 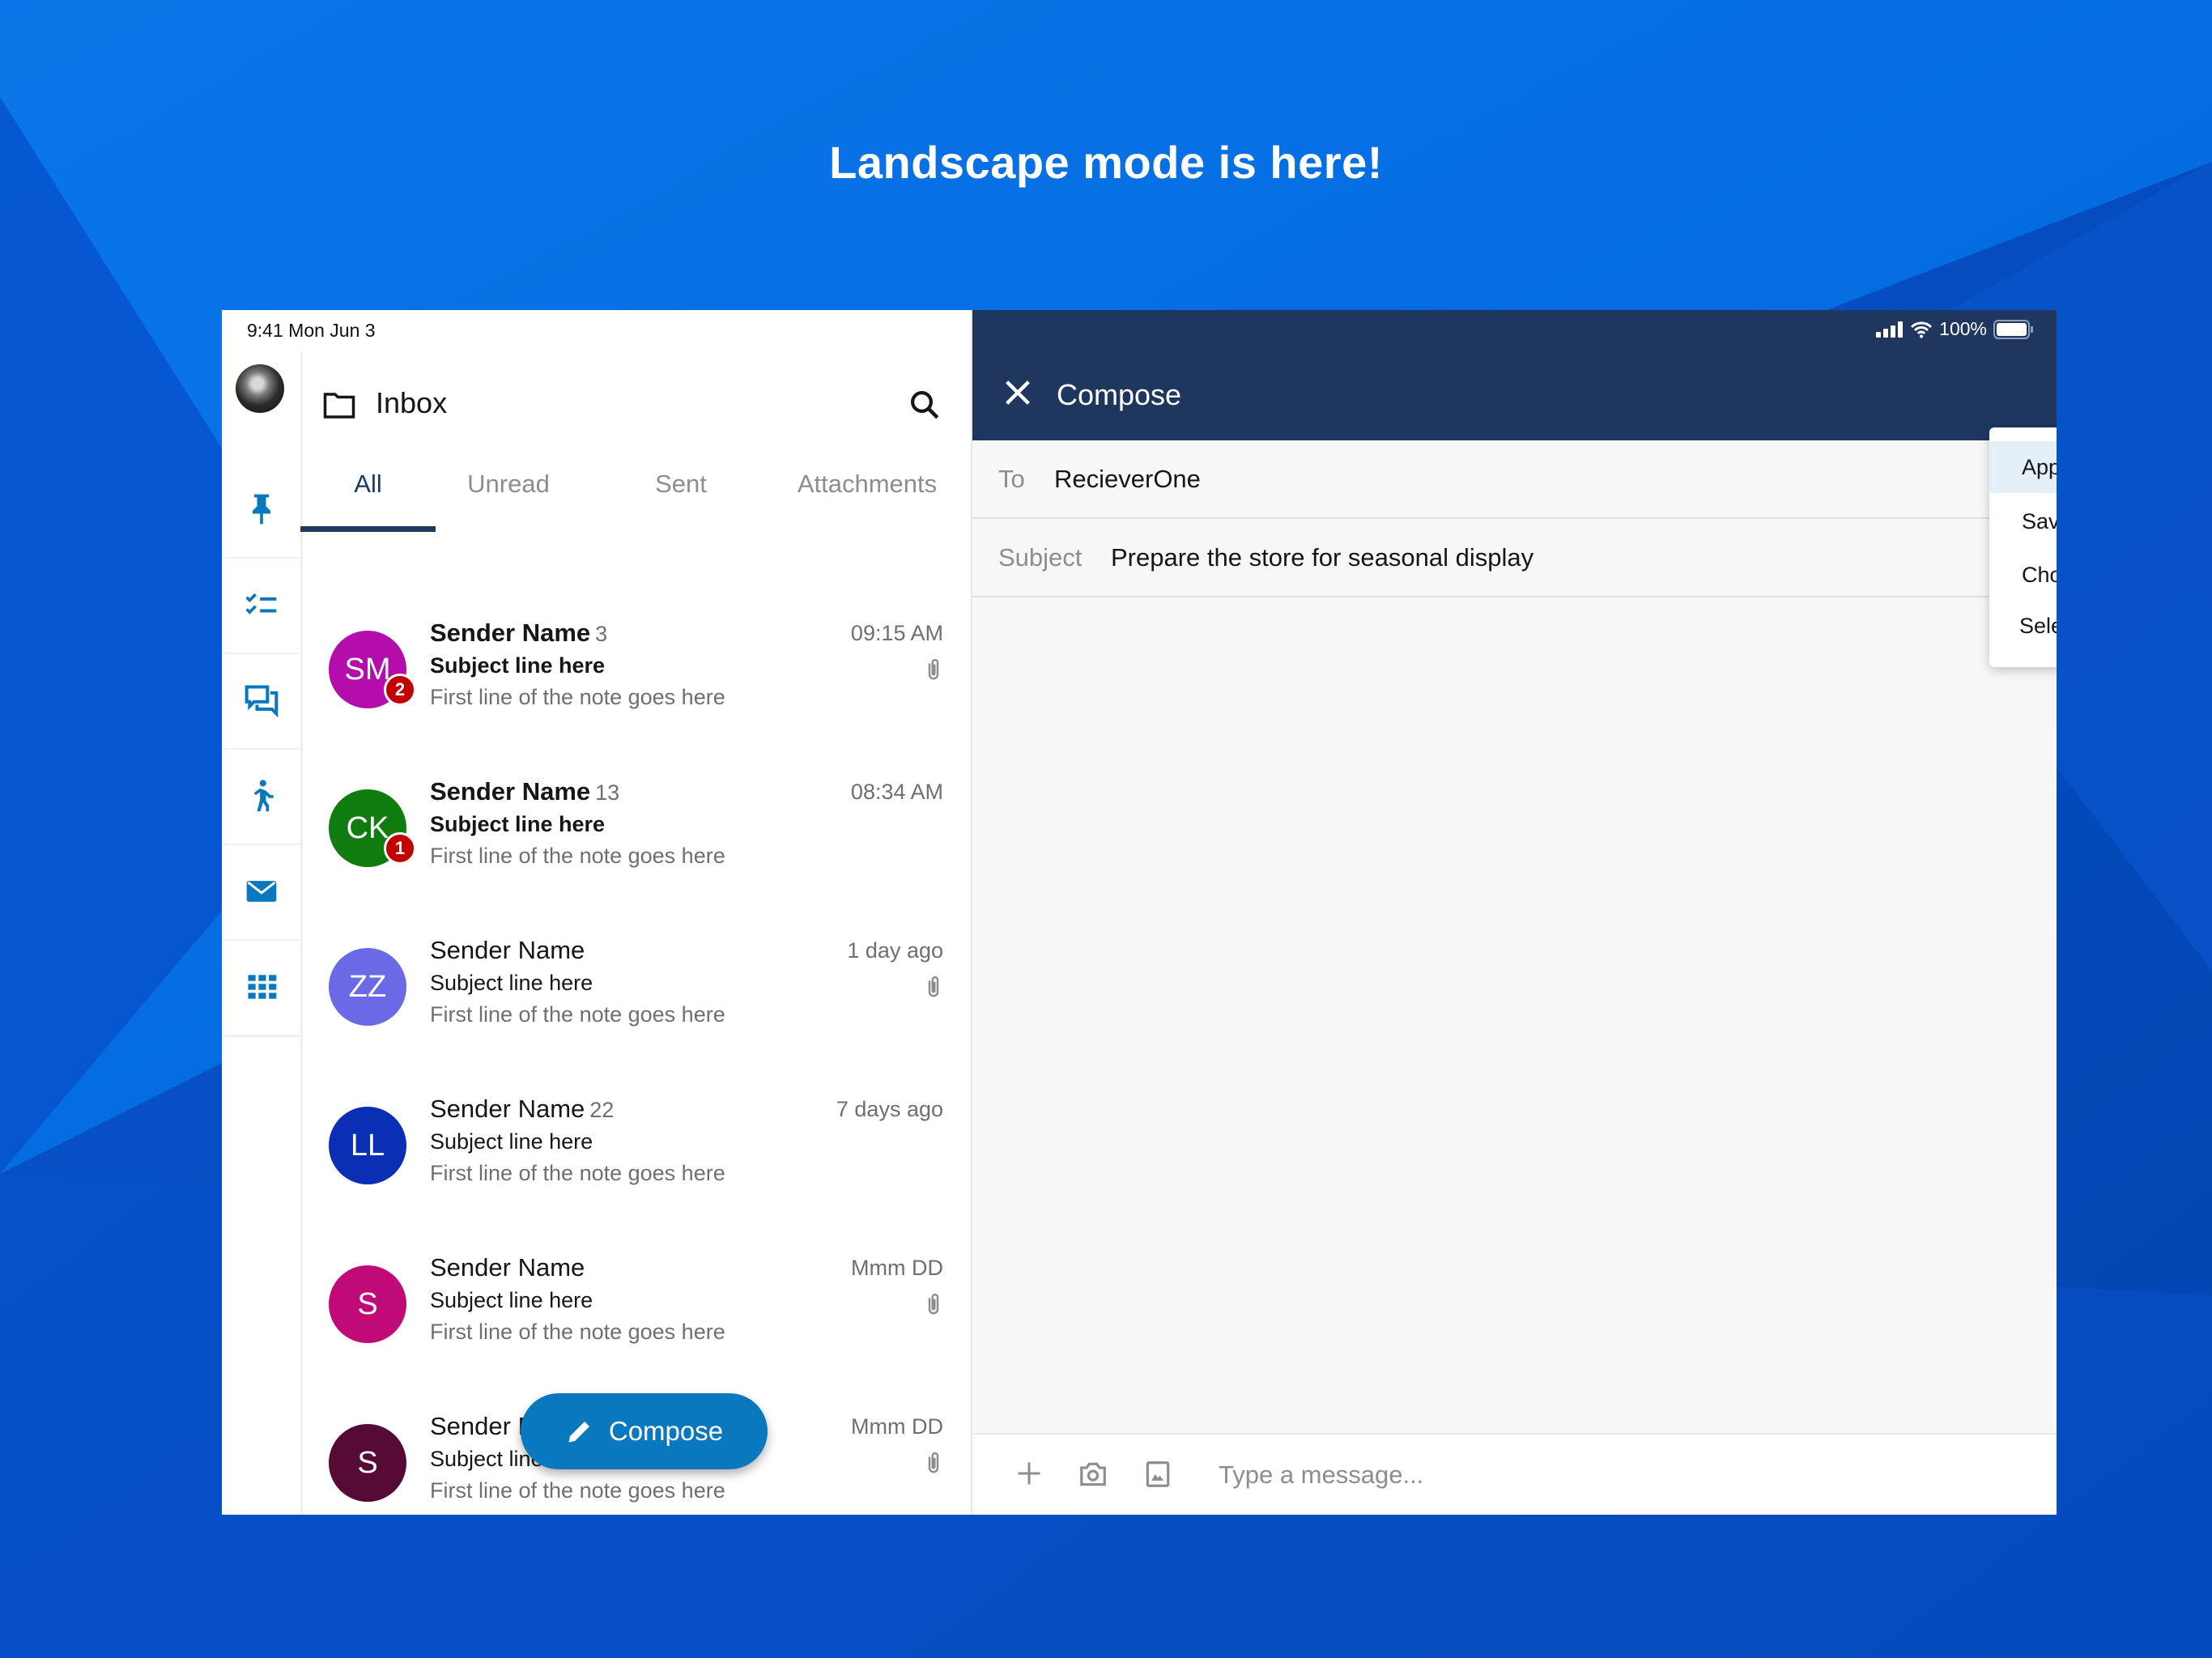 What do you see at coordinates (607, 792) in the screenshot?
I see `thread-count: 13` at bounding box center [607, 792].